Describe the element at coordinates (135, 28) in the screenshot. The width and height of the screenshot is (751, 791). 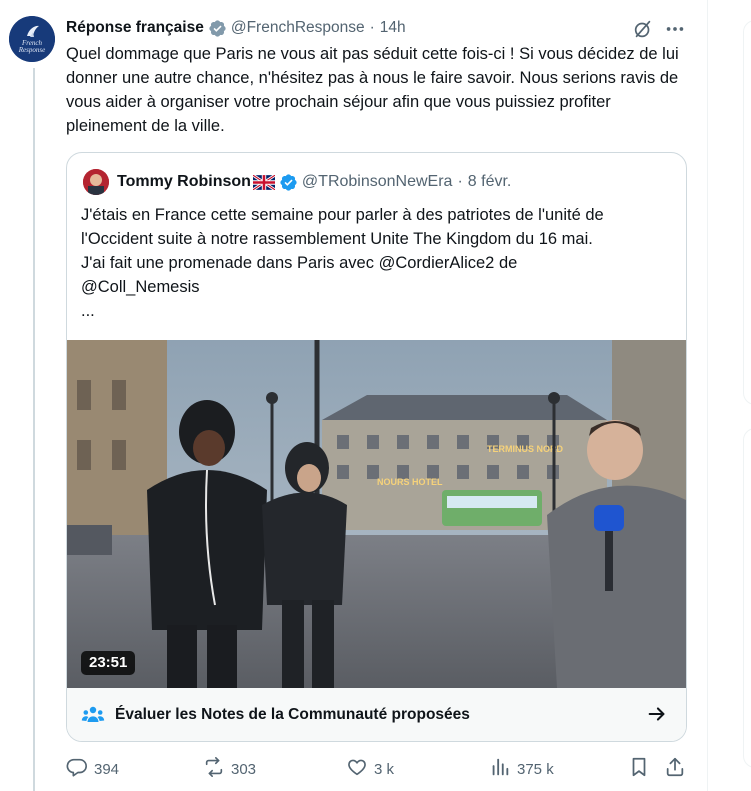
I see `author-name: Réponse française` at that location.